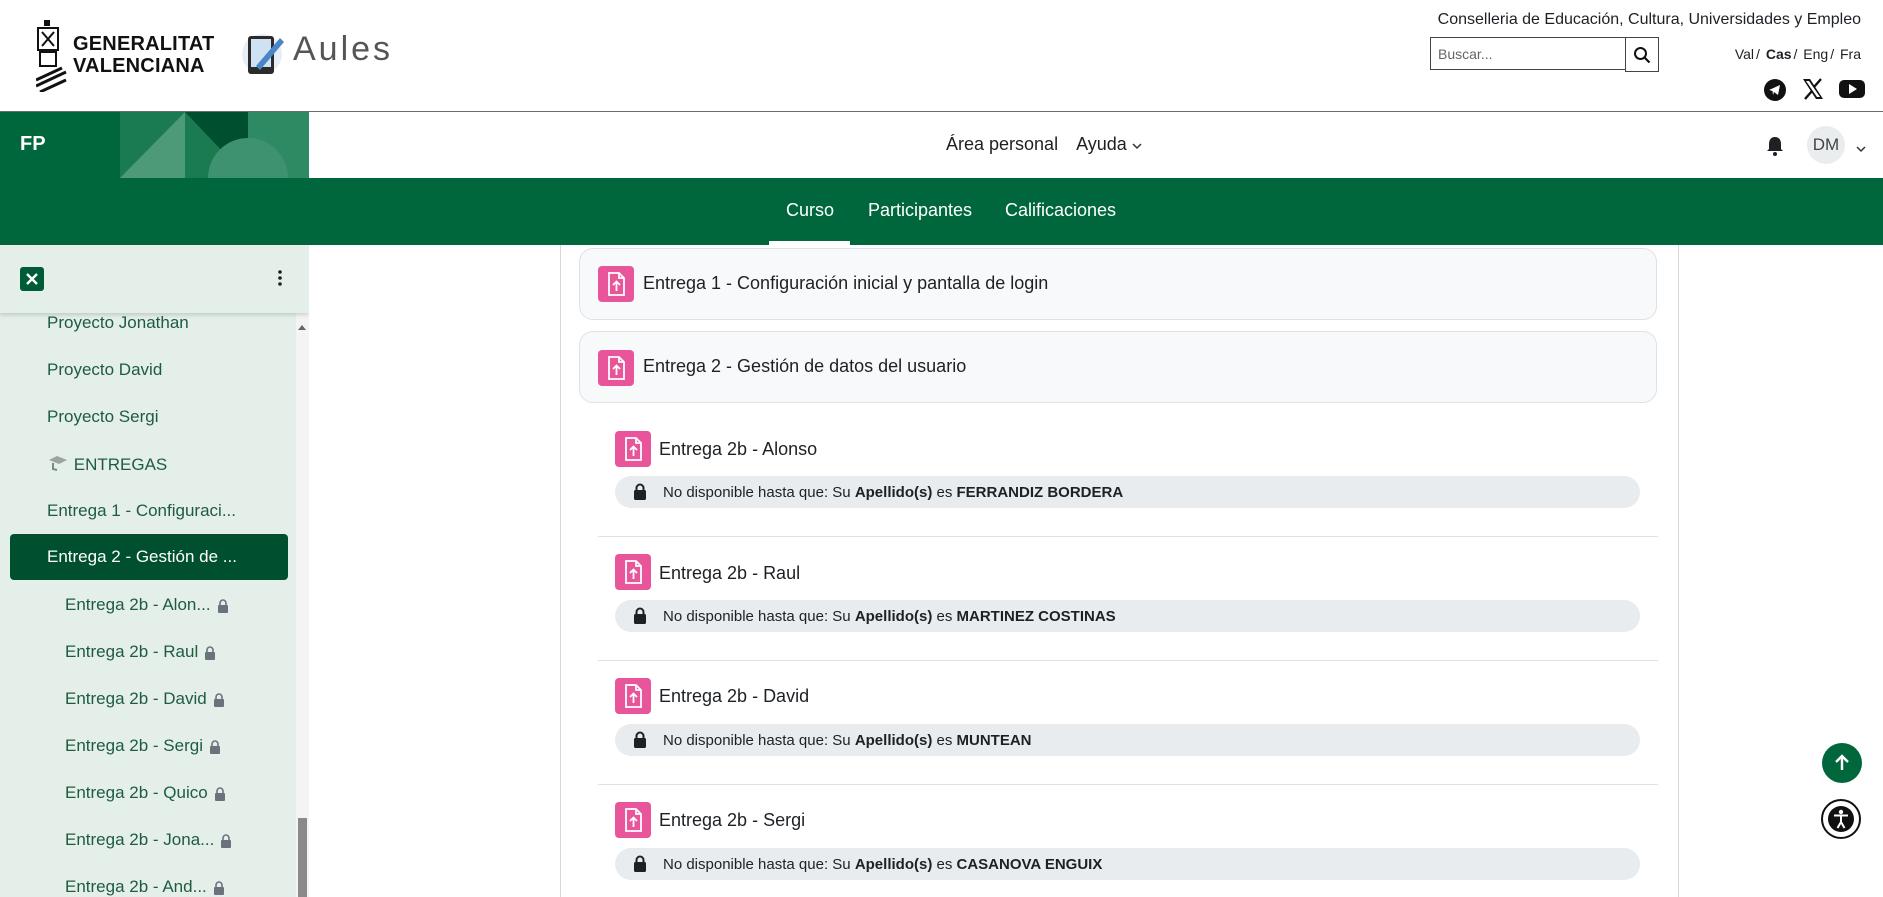 This screenshot has width=1883, height=897. What do you see at coordinates (810, 210) in the screenshot?
I see `tab-curso: Curso` at bounding box center [810, 210].